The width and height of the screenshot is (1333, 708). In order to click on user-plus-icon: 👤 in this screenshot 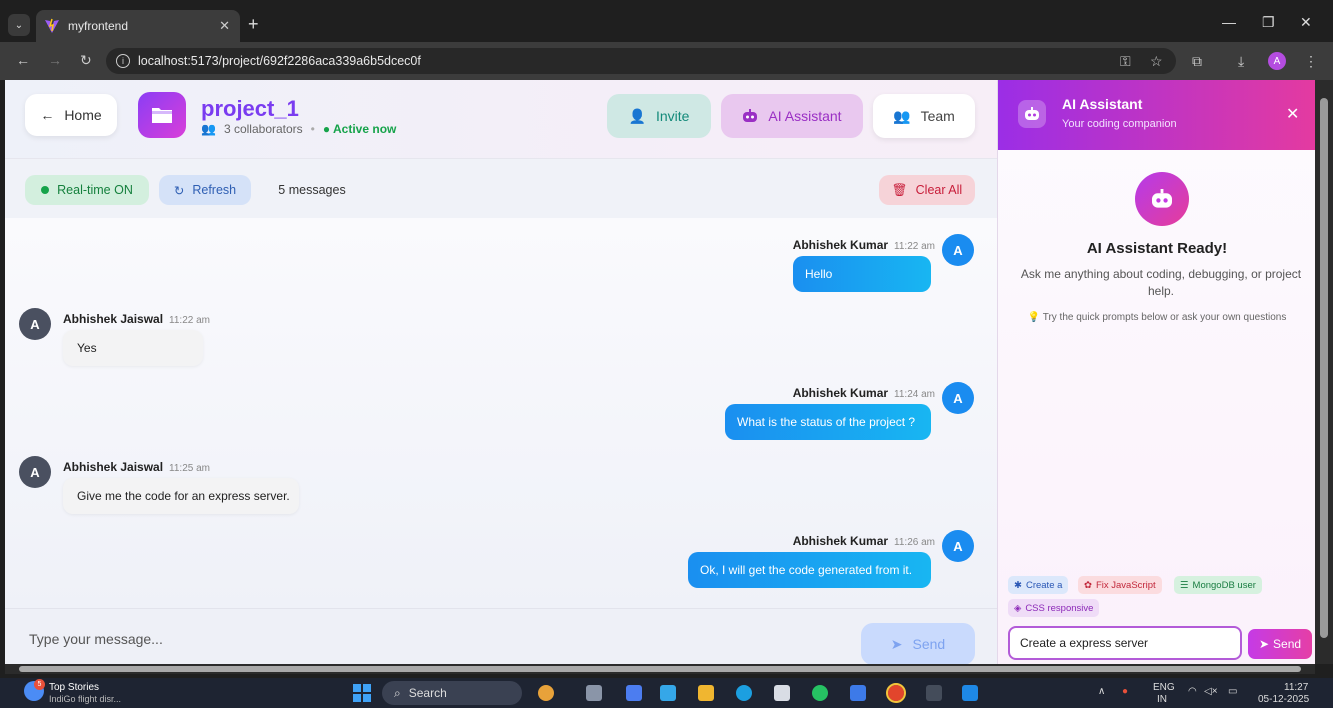, I will do `click(637, 115)`.